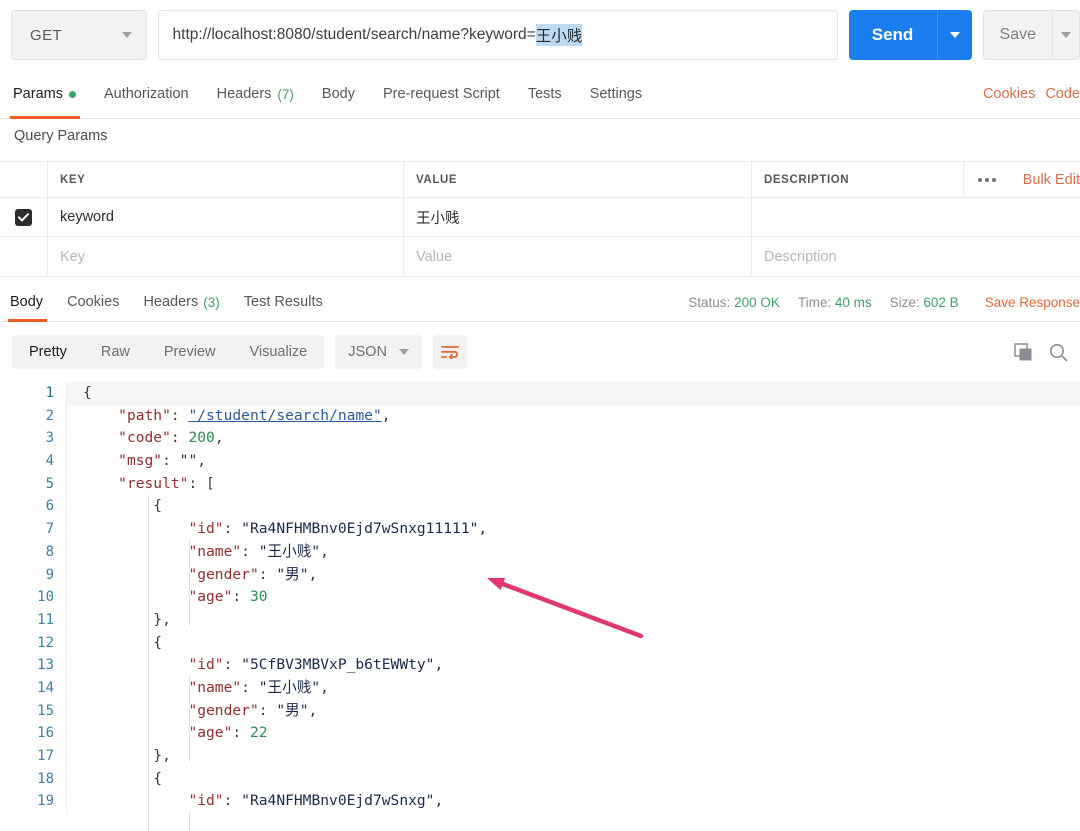 Image resolution: width=1080 pixels, height=831 pixels. Describe the element at coordinates (171, 302) in the screenshot. I see `response-tab-headers-label: Headers` at that location.